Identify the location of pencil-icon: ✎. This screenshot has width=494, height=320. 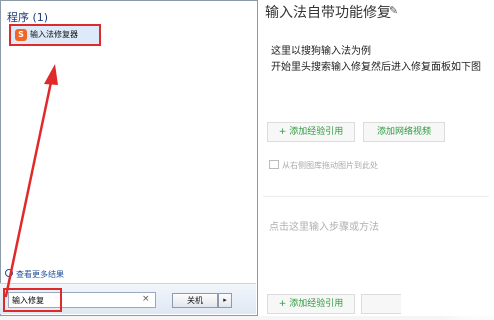
(393, 10).